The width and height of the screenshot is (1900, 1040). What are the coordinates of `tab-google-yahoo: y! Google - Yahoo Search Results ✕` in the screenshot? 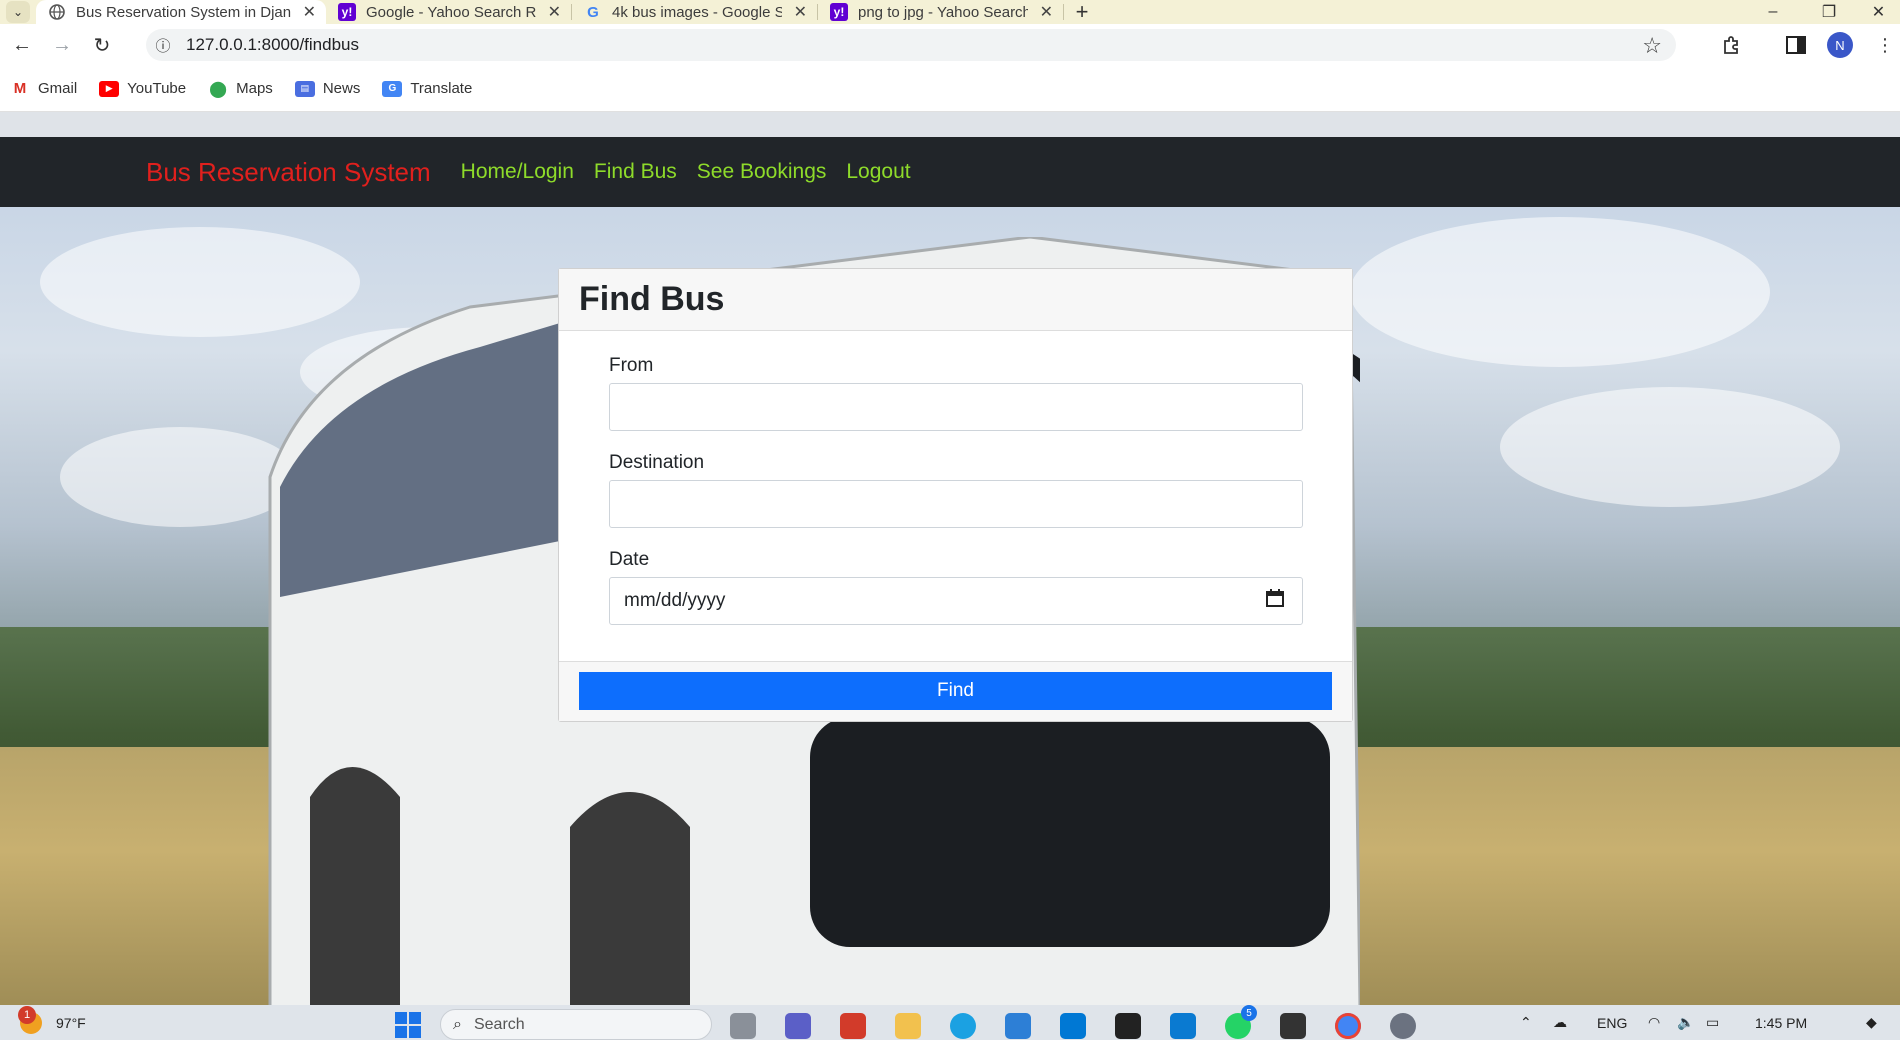 It's located at (448, 12).